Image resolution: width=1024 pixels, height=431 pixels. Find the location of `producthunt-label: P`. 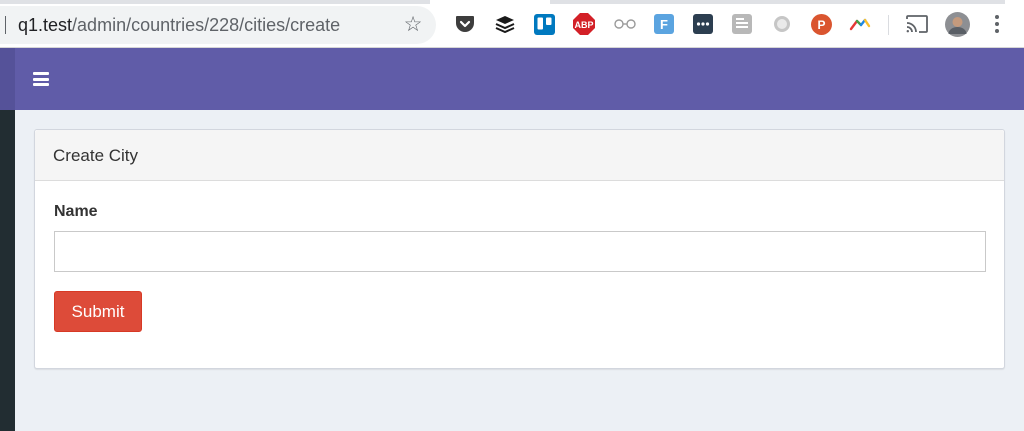

producthunt-label: P is located at coordinates (821, 25).